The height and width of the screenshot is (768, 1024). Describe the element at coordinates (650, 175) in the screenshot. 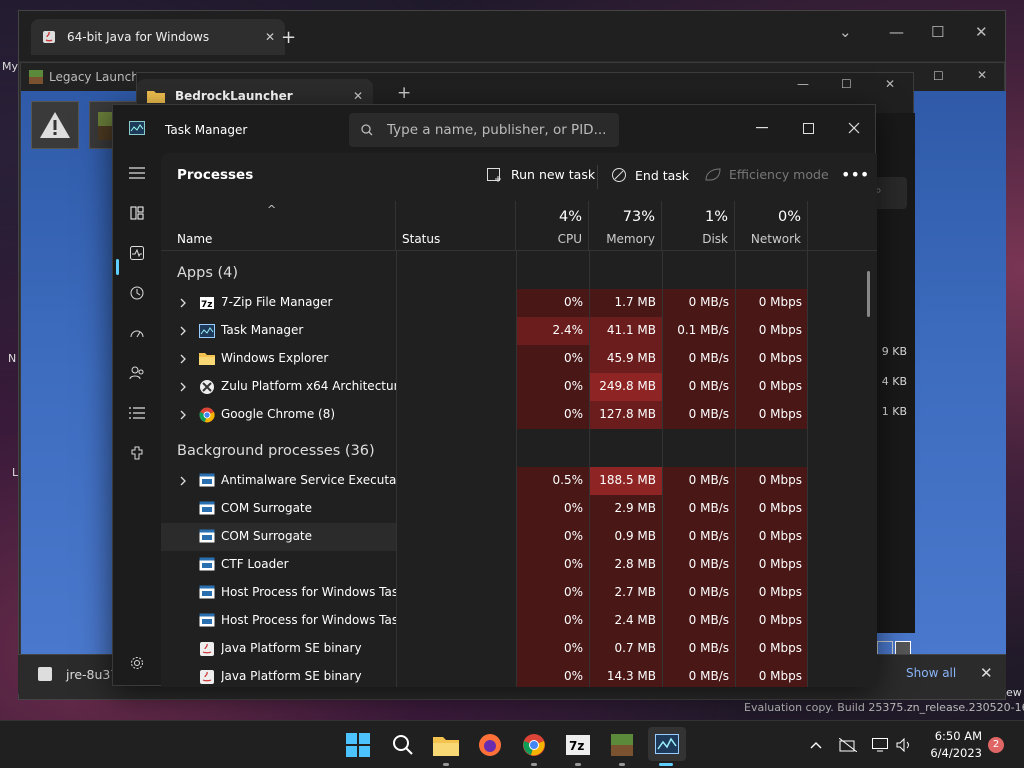

I see `end-task-button: End task` at that location.